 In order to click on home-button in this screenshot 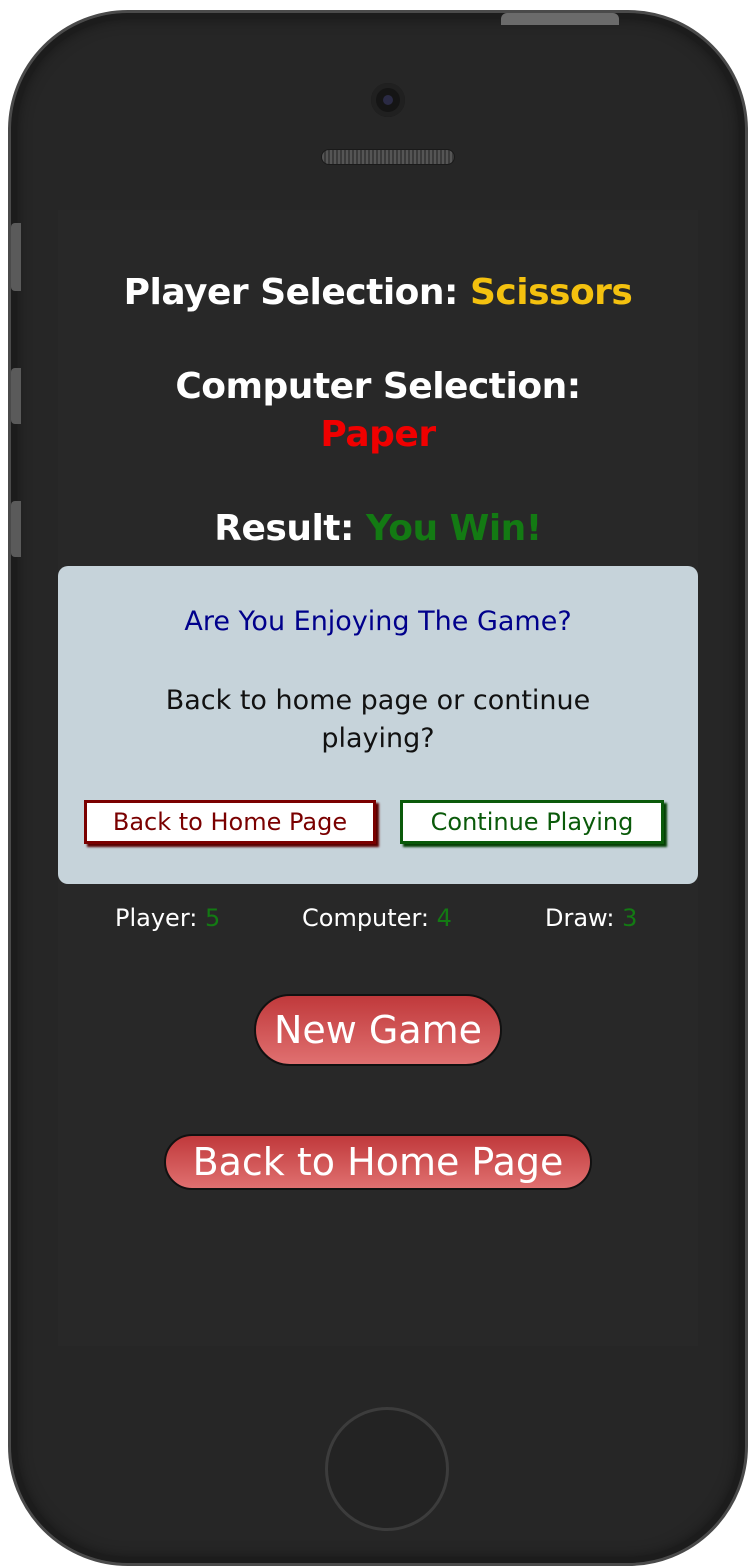, I will do `click(387, 1469)`.